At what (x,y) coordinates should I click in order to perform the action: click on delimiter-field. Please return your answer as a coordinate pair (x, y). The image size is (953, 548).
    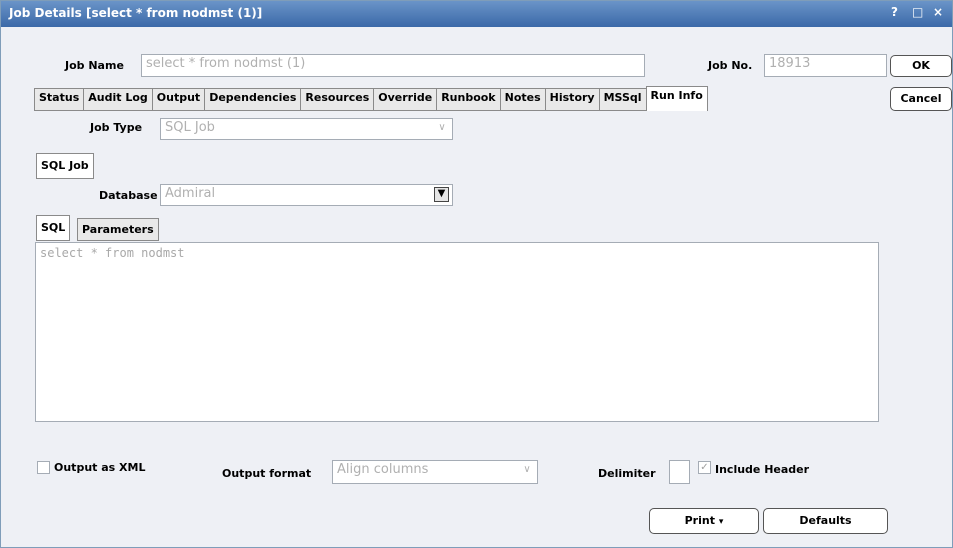
    Looking at the image, I should click on (679, 472).